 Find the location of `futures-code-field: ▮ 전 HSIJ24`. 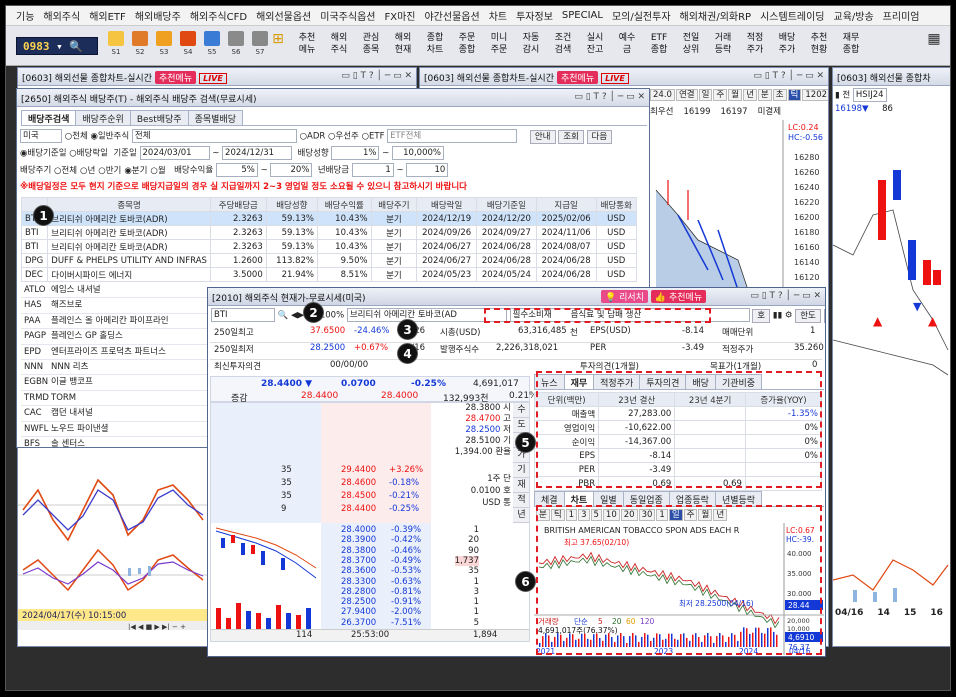

futures-code-field: ▮ 전 HSIJ24 is located at coordinates (861, 95).